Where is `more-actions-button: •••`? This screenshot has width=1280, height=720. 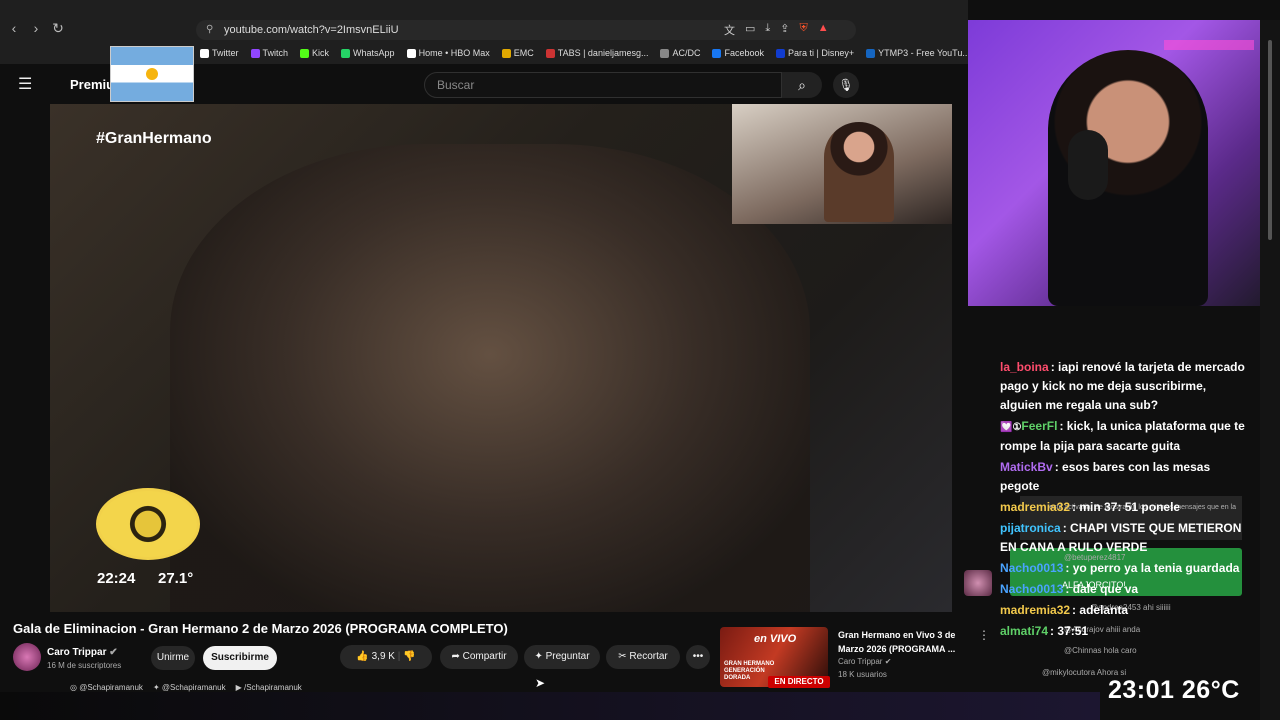
more-actions-button: ••• is located at coordinates (698, 657).